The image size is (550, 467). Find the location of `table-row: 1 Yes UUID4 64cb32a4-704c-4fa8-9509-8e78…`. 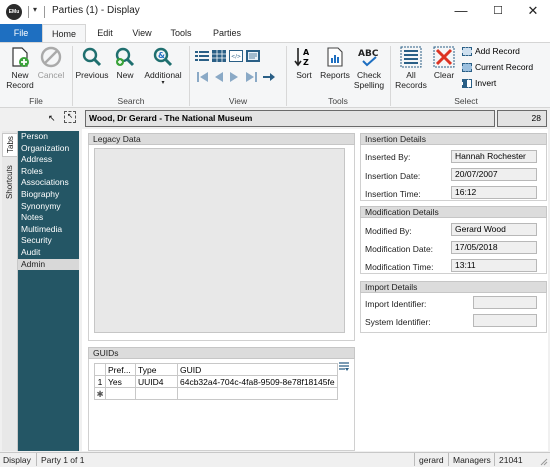

table-row: 1 Yes UUID4 64cb32a4-704c-4fa8-9509-8e78… is located at coordinates (216, 381).